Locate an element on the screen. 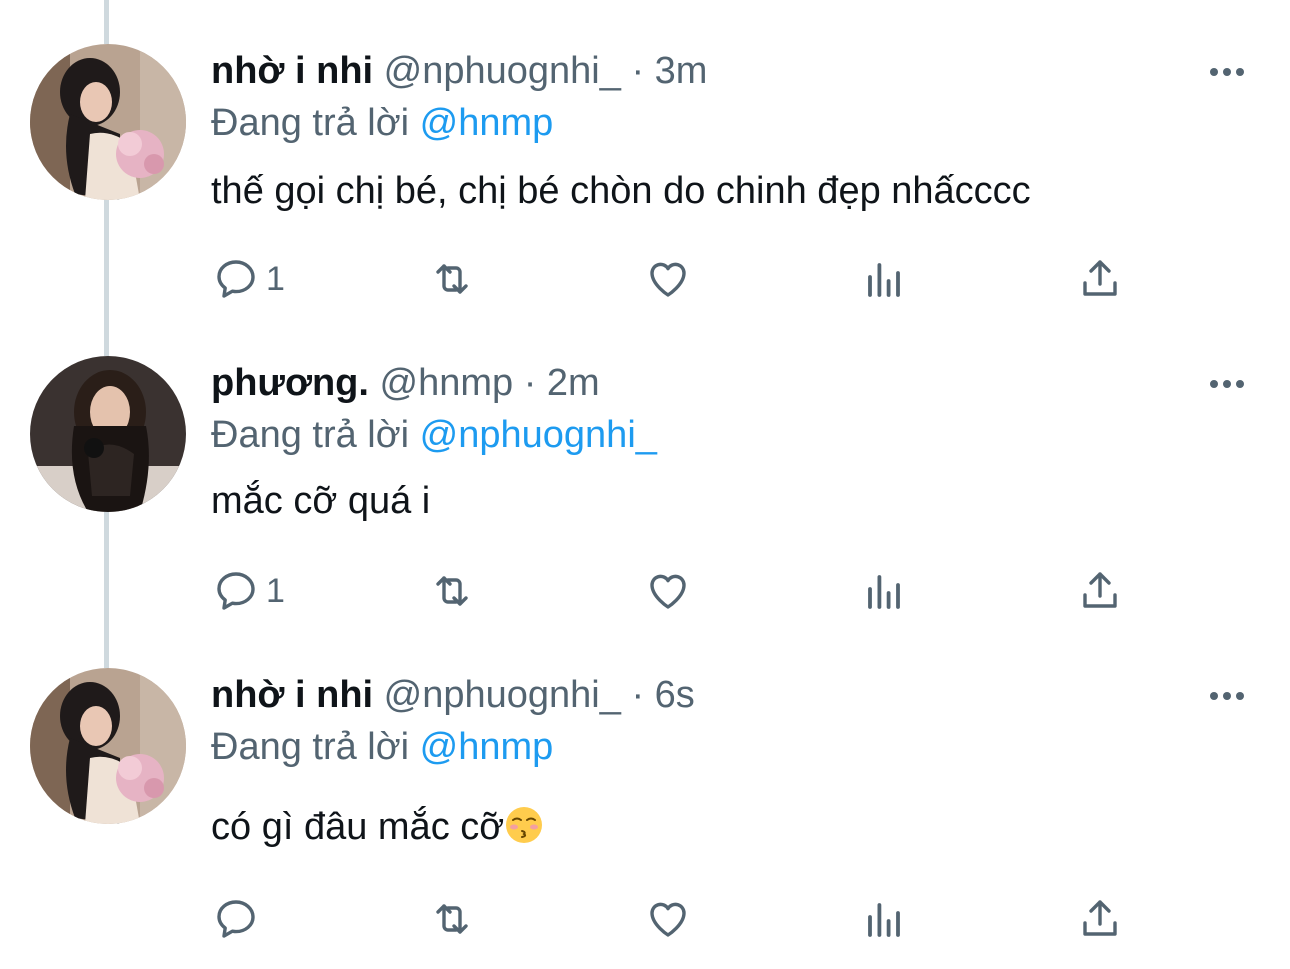  timestamp: 6s is located at coordinates (675, 695).